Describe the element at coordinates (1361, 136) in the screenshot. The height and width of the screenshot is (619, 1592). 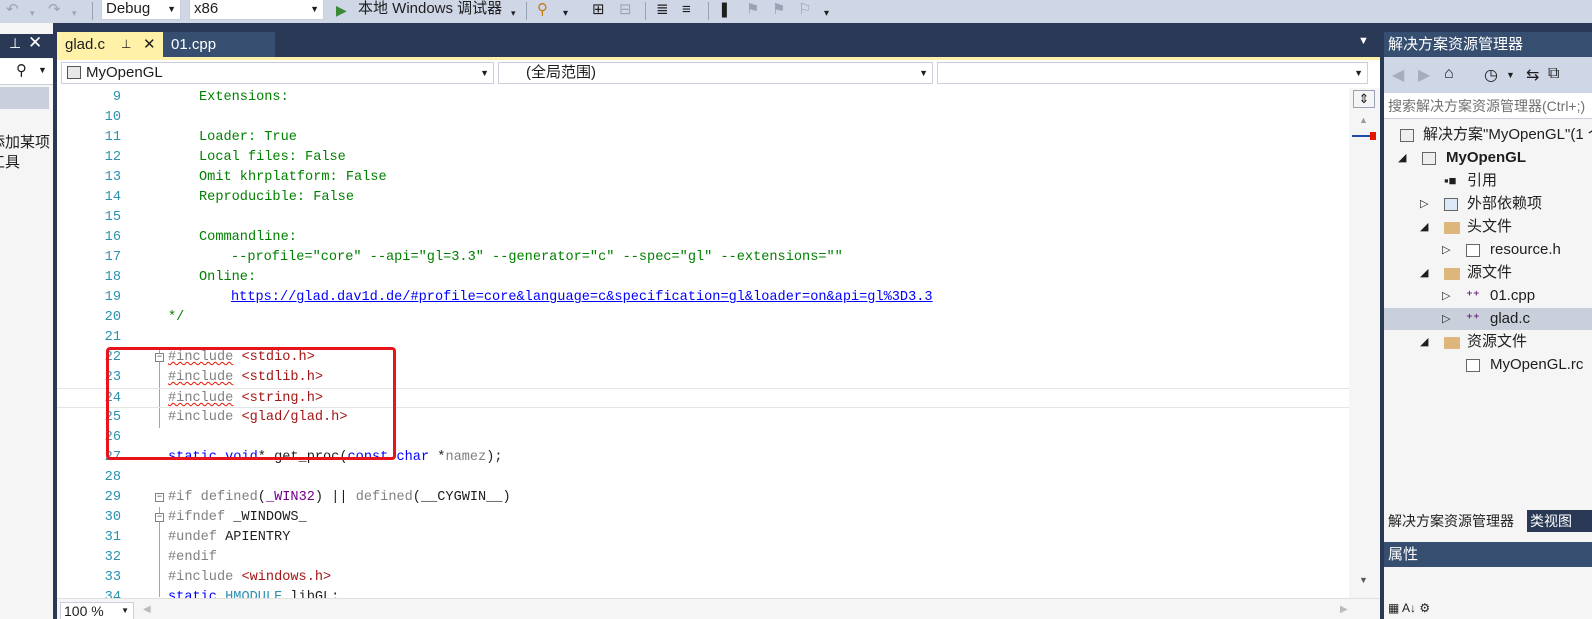
I see `scroll-position-marker` at that location.